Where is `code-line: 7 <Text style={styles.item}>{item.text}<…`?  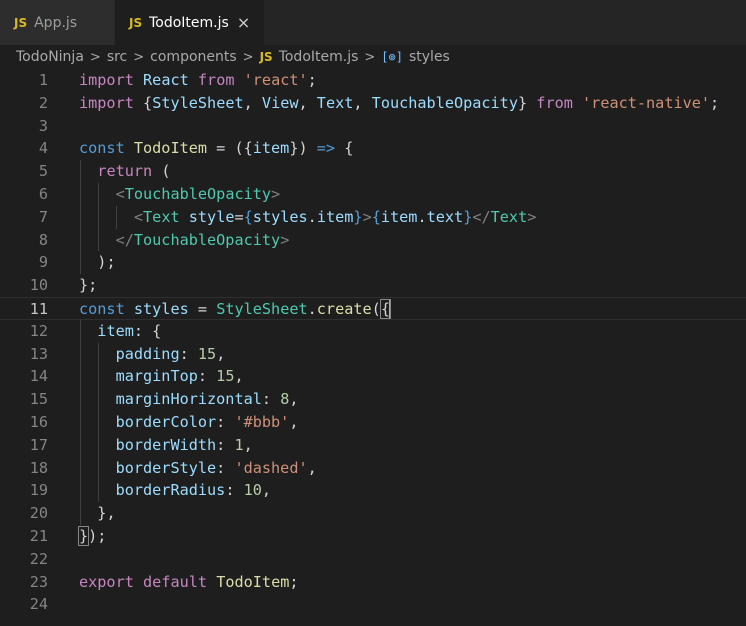 code-line: 7 <Text style={styles.item}>{item.text}<… is located at coordinates (373, 217).